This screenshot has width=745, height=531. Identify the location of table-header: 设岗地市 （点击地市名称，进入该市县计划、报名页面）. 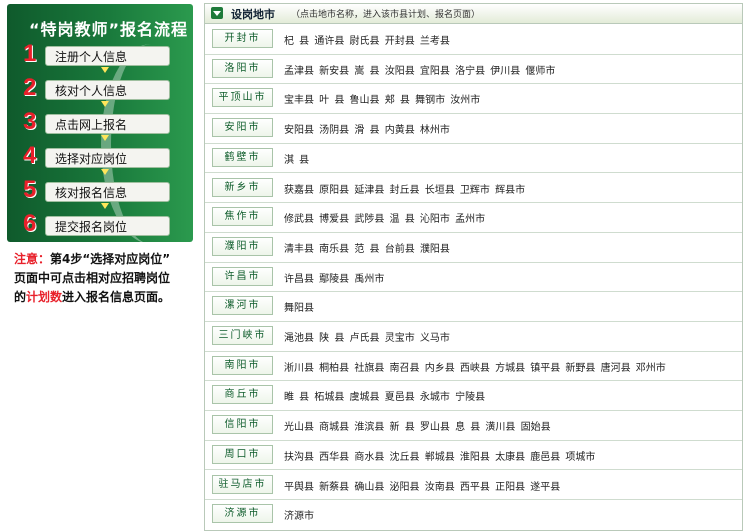
(473, 14).